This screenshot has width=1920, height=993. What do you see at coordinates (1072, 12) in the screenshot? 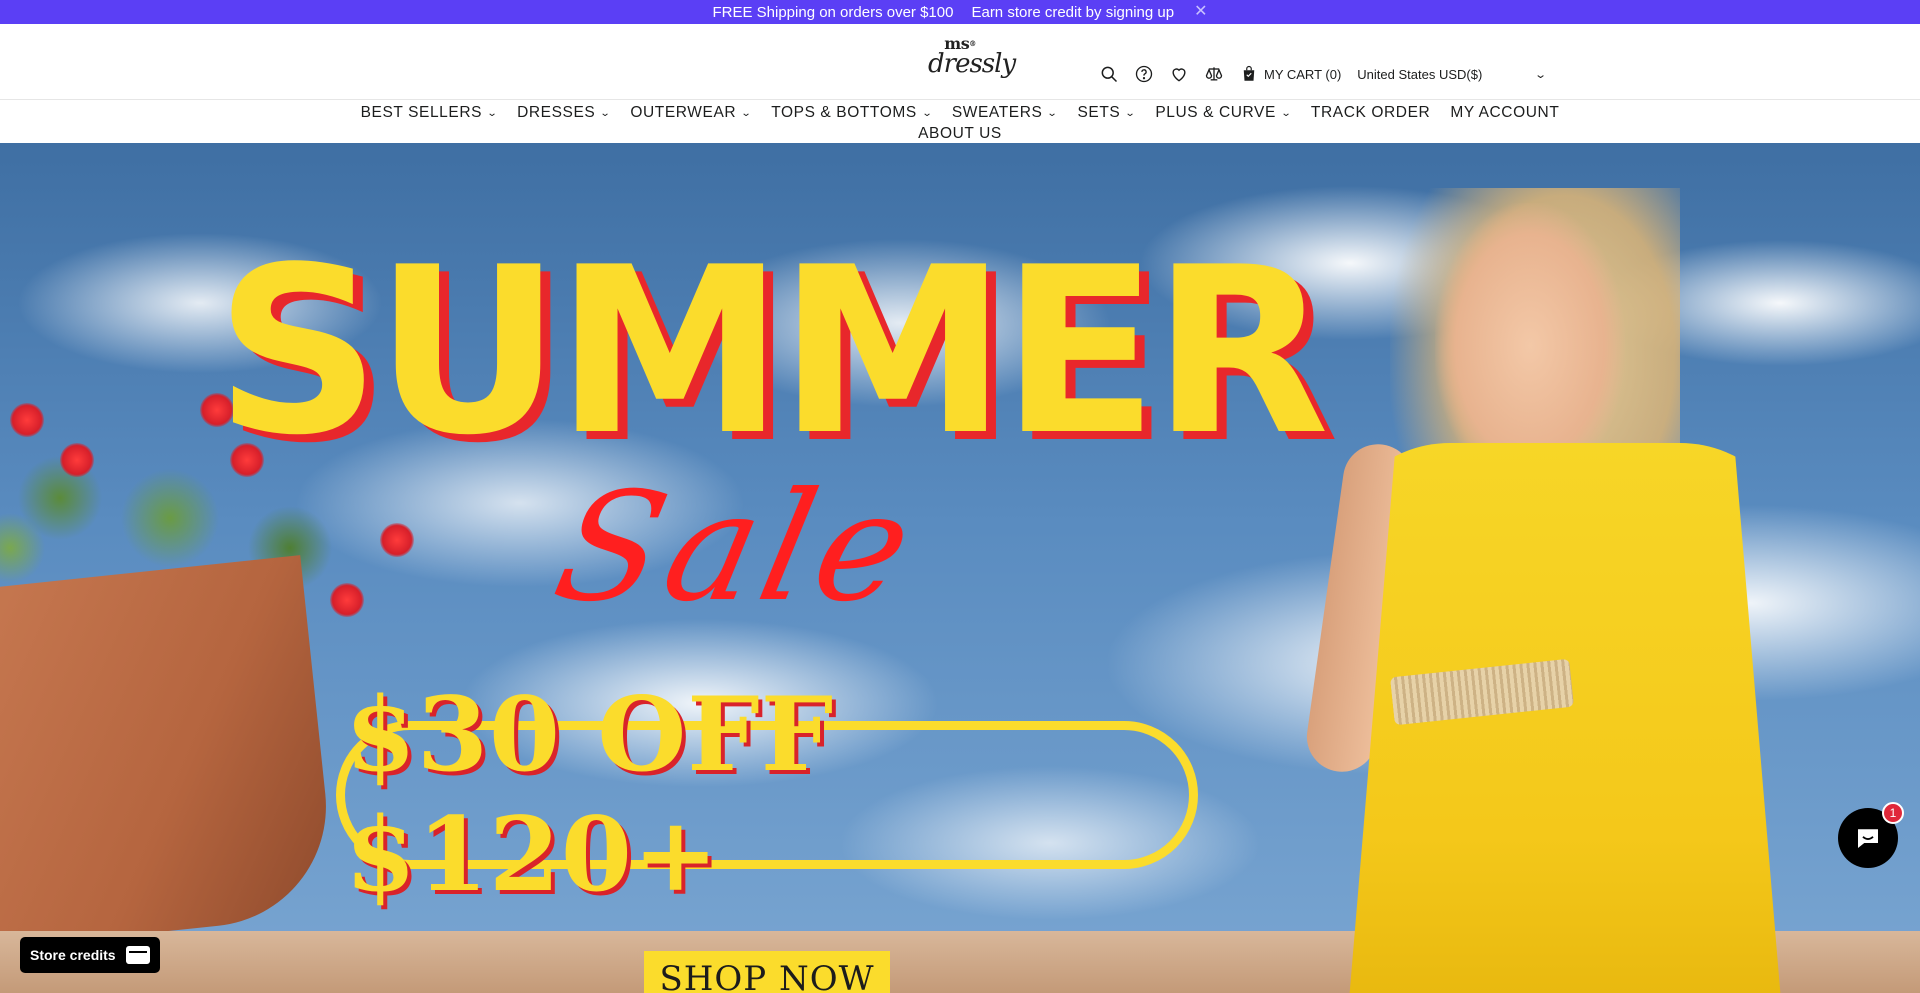
I see `announcement-store-credit: Earn store credit by signing up` at bounding box center [1072, 12].